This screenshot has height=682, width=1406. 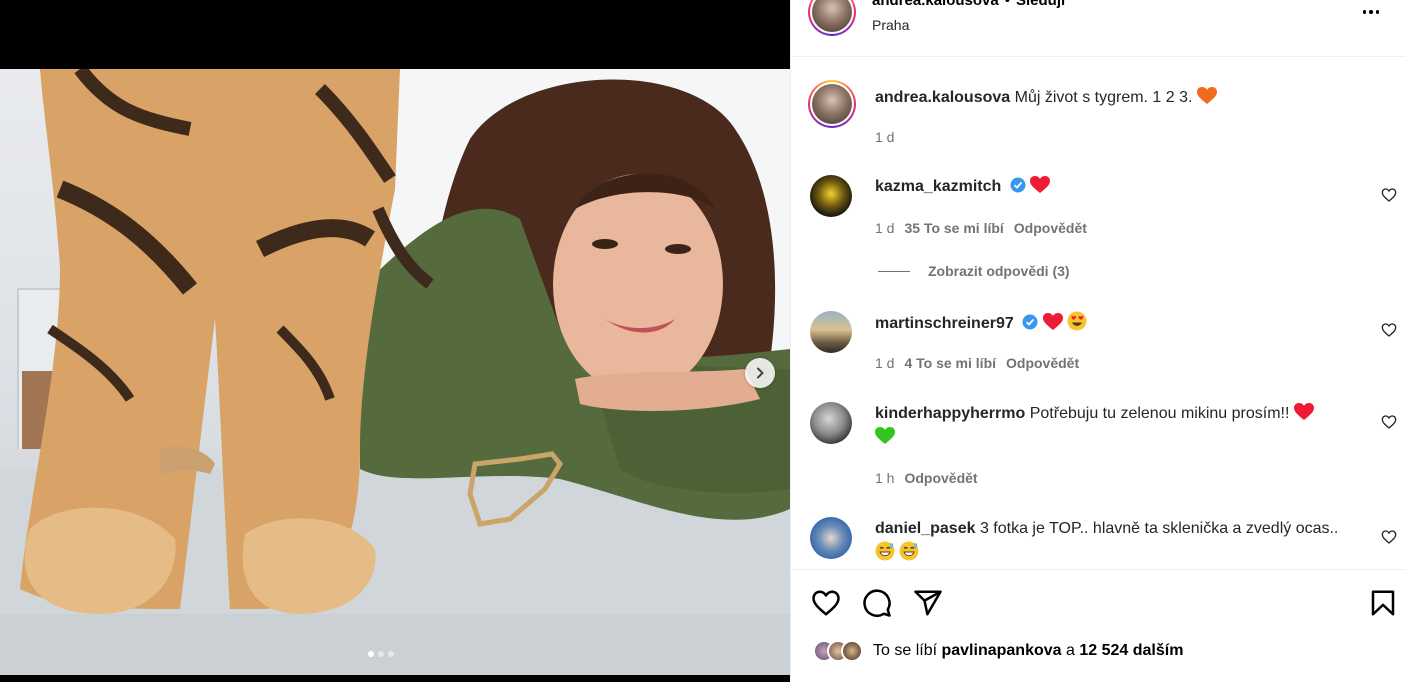 What do you see at coordinates (1364, 12) in the screenshot?
I see `more-icon` at bounding box center [1364, 12].